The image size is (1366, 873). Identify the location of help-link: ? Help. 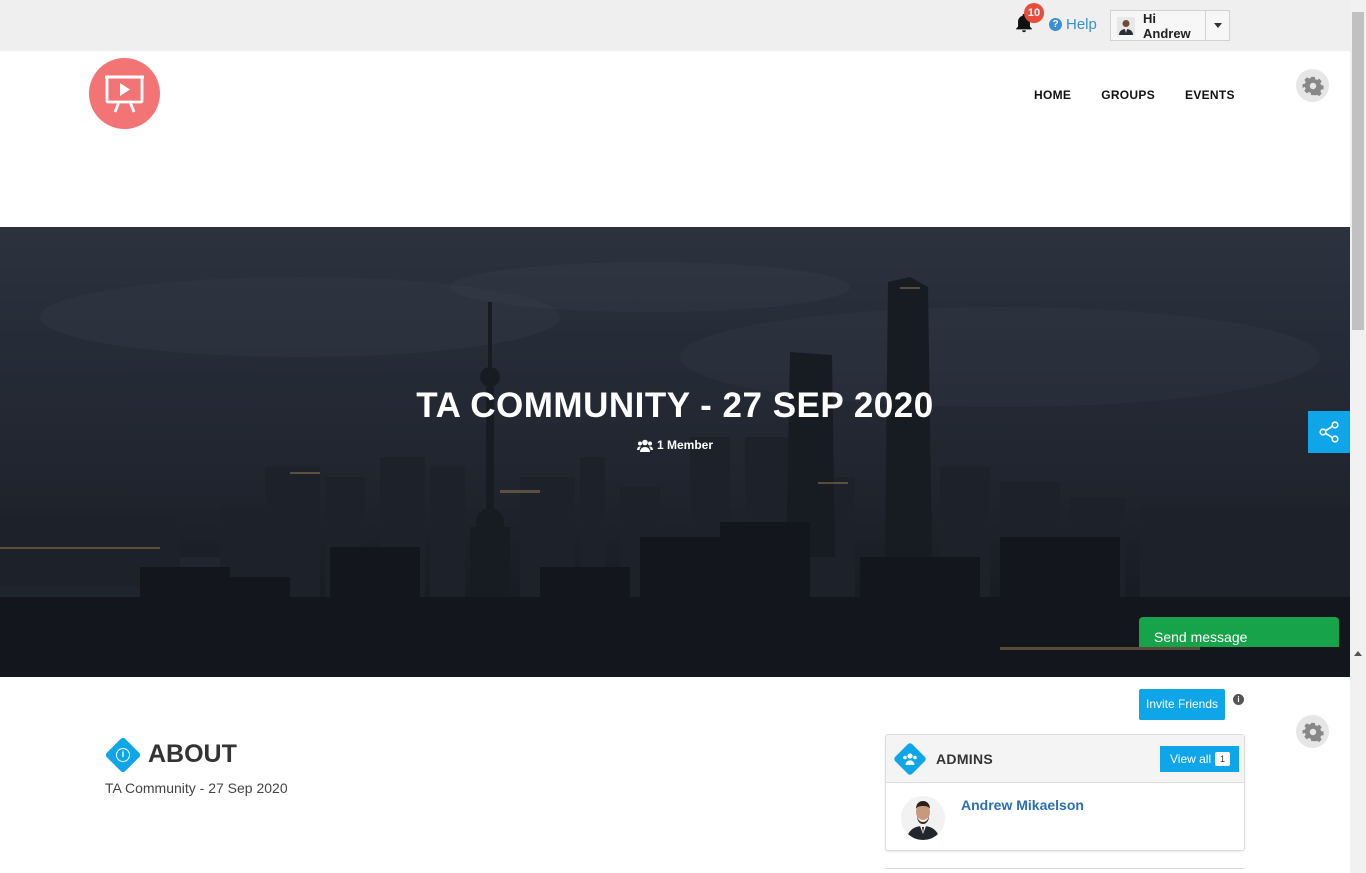
(1073, 24).